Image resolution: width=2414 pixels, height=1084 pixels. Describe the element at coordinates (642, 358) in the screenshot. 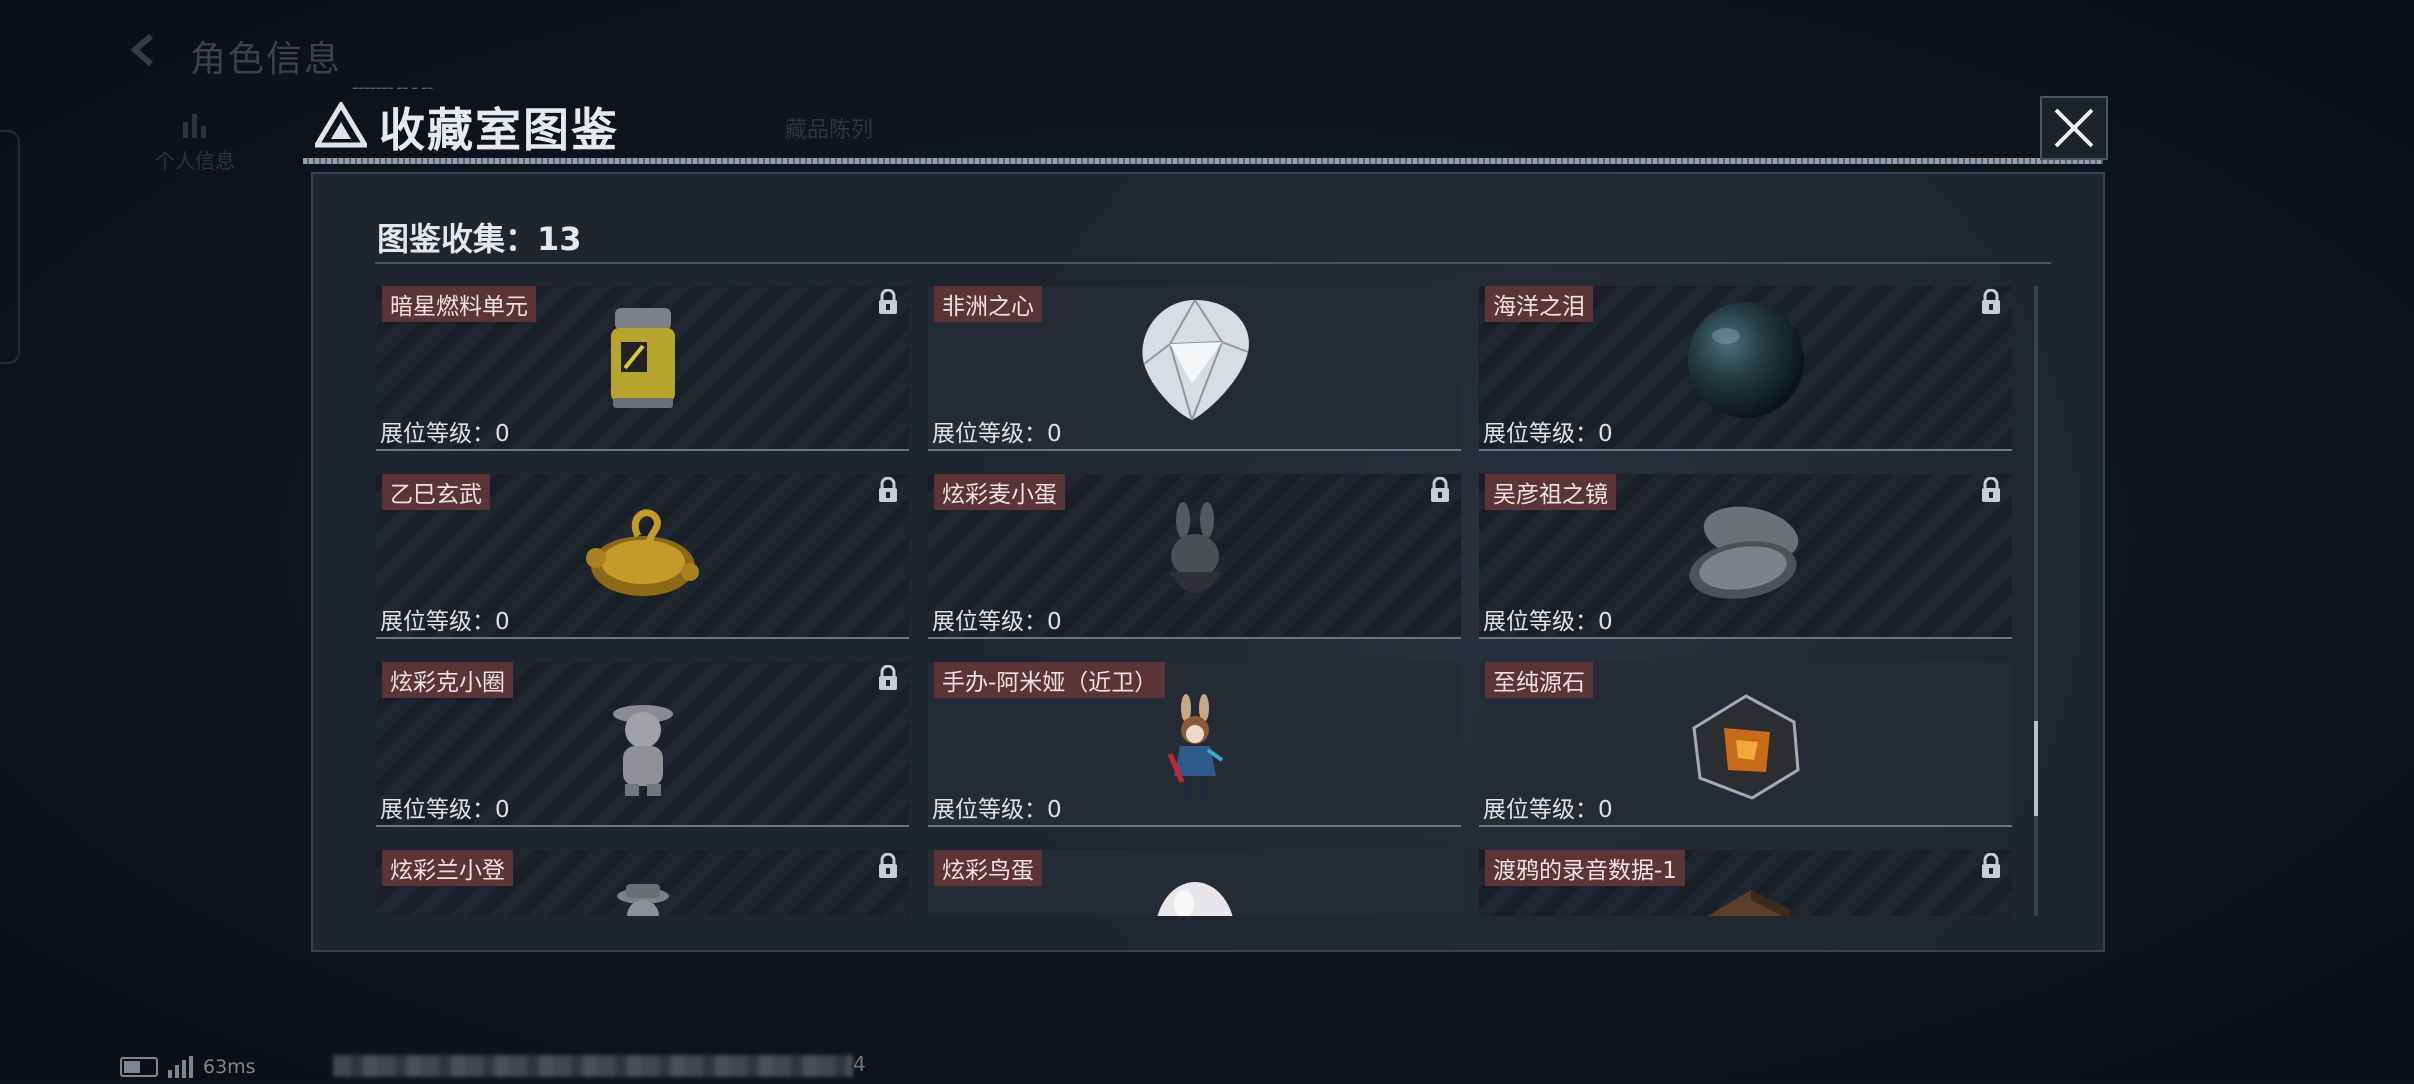

I see `fuel-canister-icon` at that location.